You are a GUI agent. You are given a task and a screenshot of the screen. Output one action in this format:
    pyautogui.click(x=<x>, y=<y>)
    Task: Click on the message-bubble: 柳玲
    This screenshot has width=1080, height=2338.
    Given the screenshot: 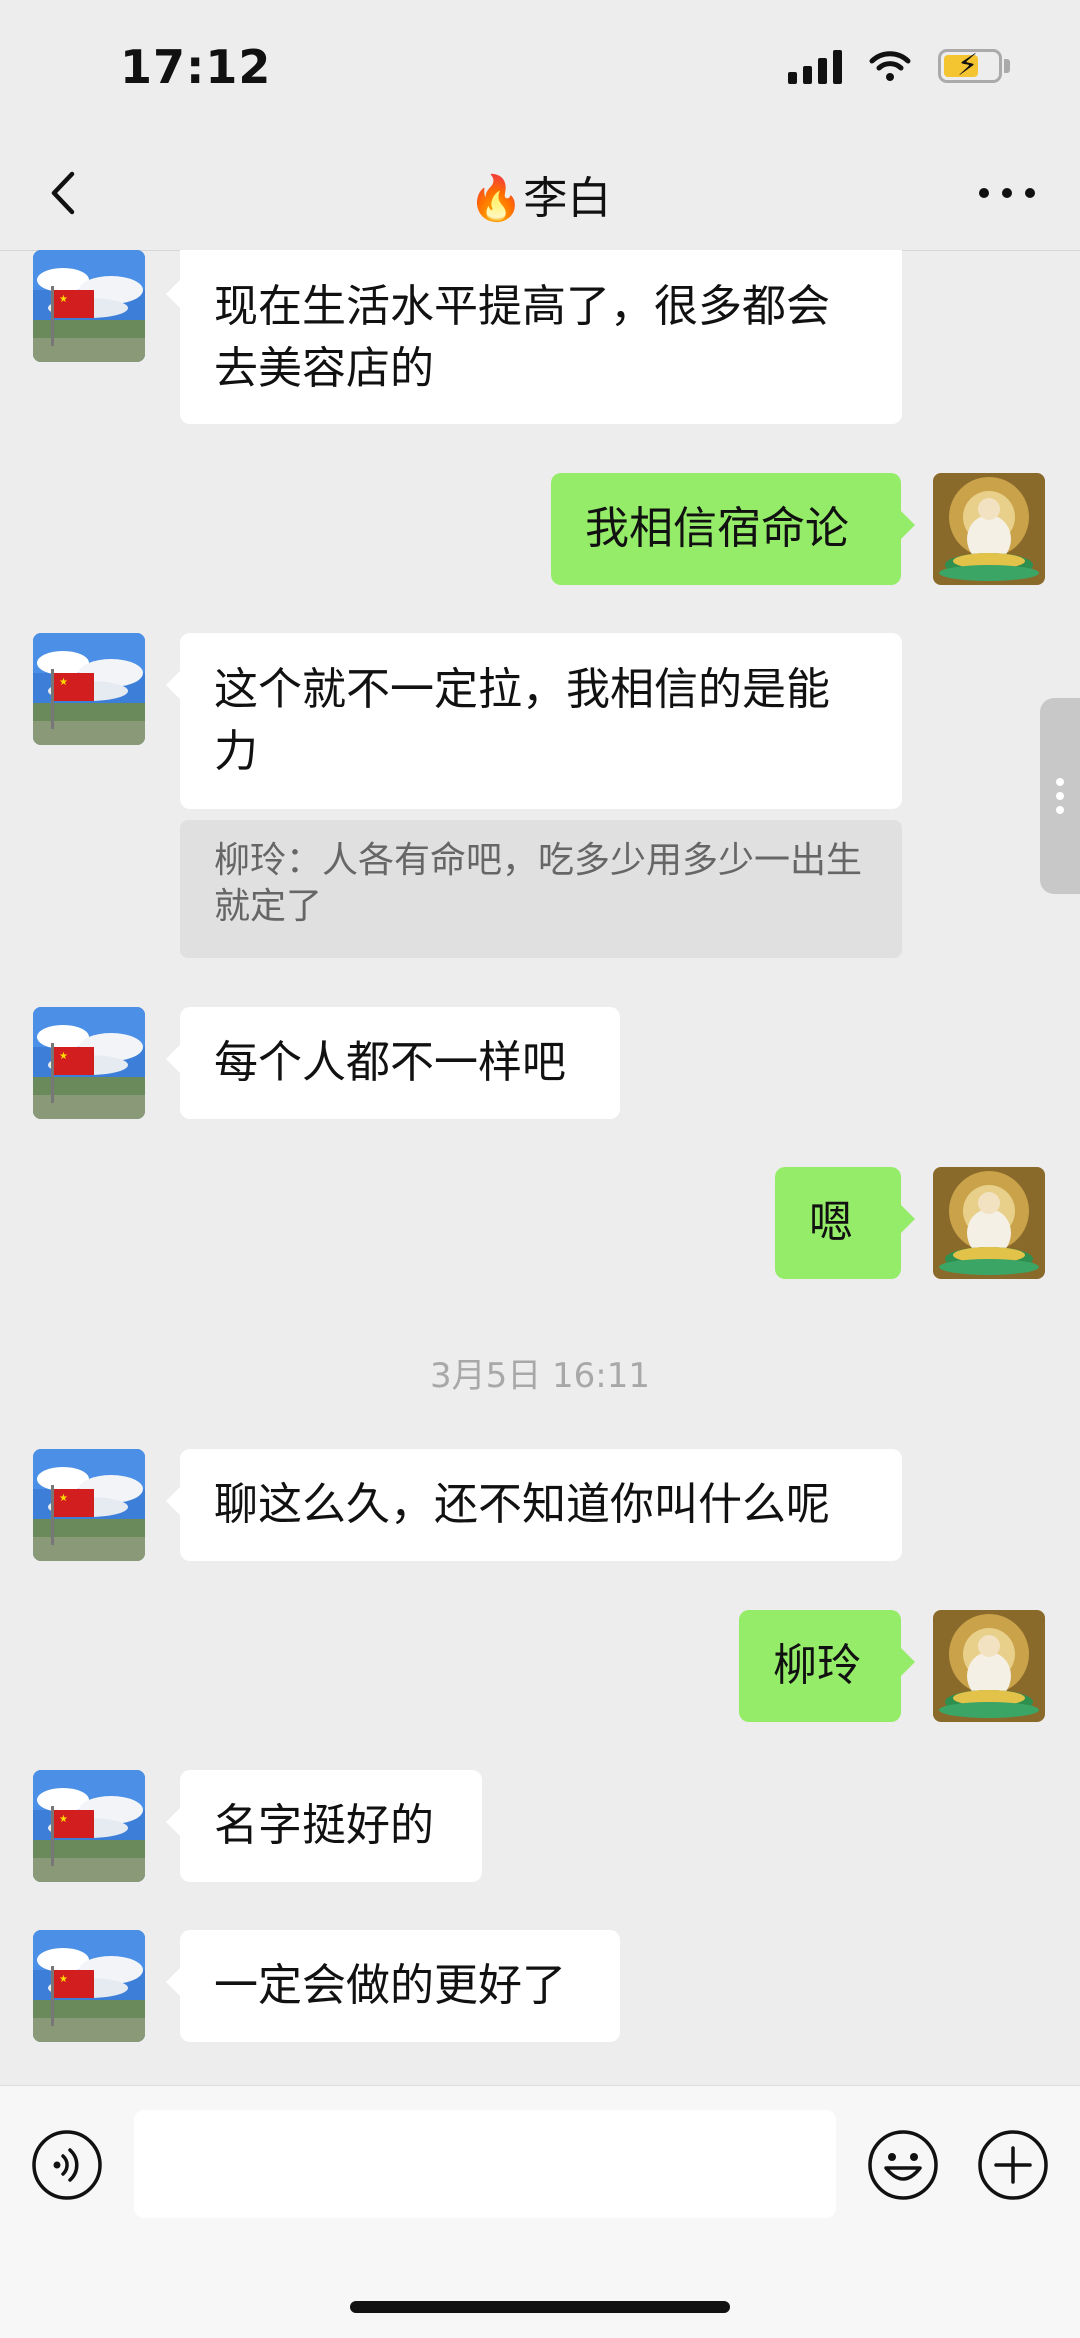 What is the action you would take?
    pyautogui.click(x=827, y=1666)
    